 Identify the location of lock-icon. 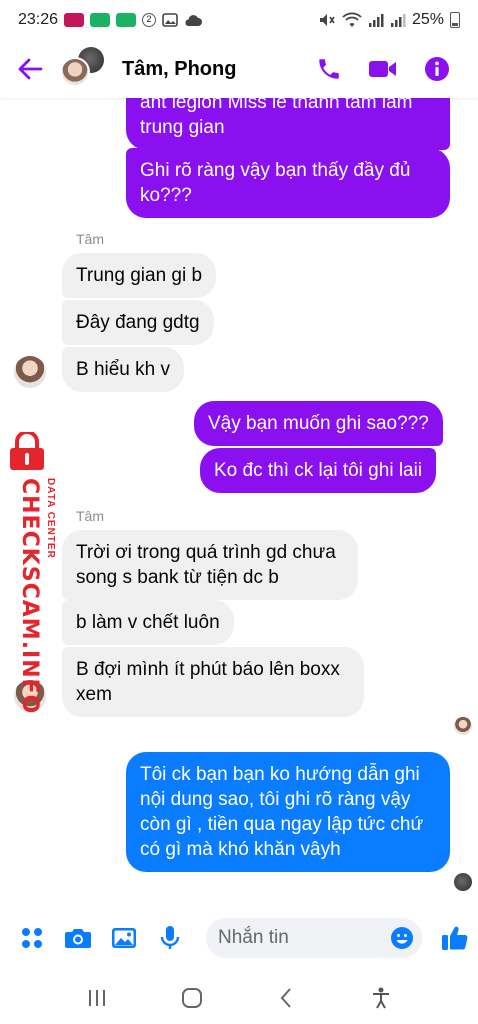
(27, 451).